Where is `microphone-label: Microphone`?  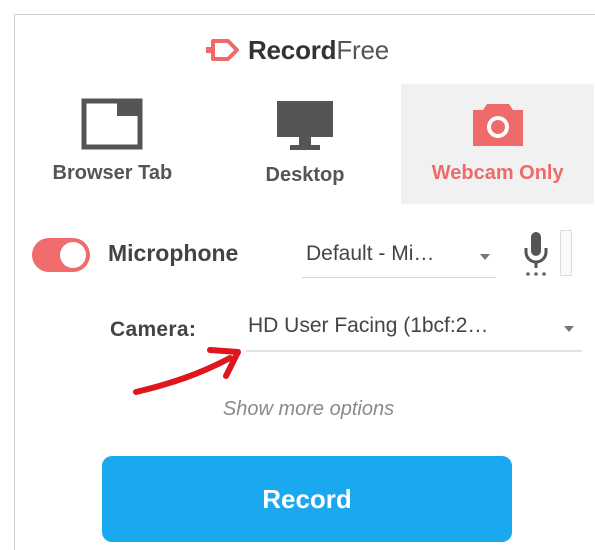 microphone-label: Microphone is located at coordinates (173, 253).